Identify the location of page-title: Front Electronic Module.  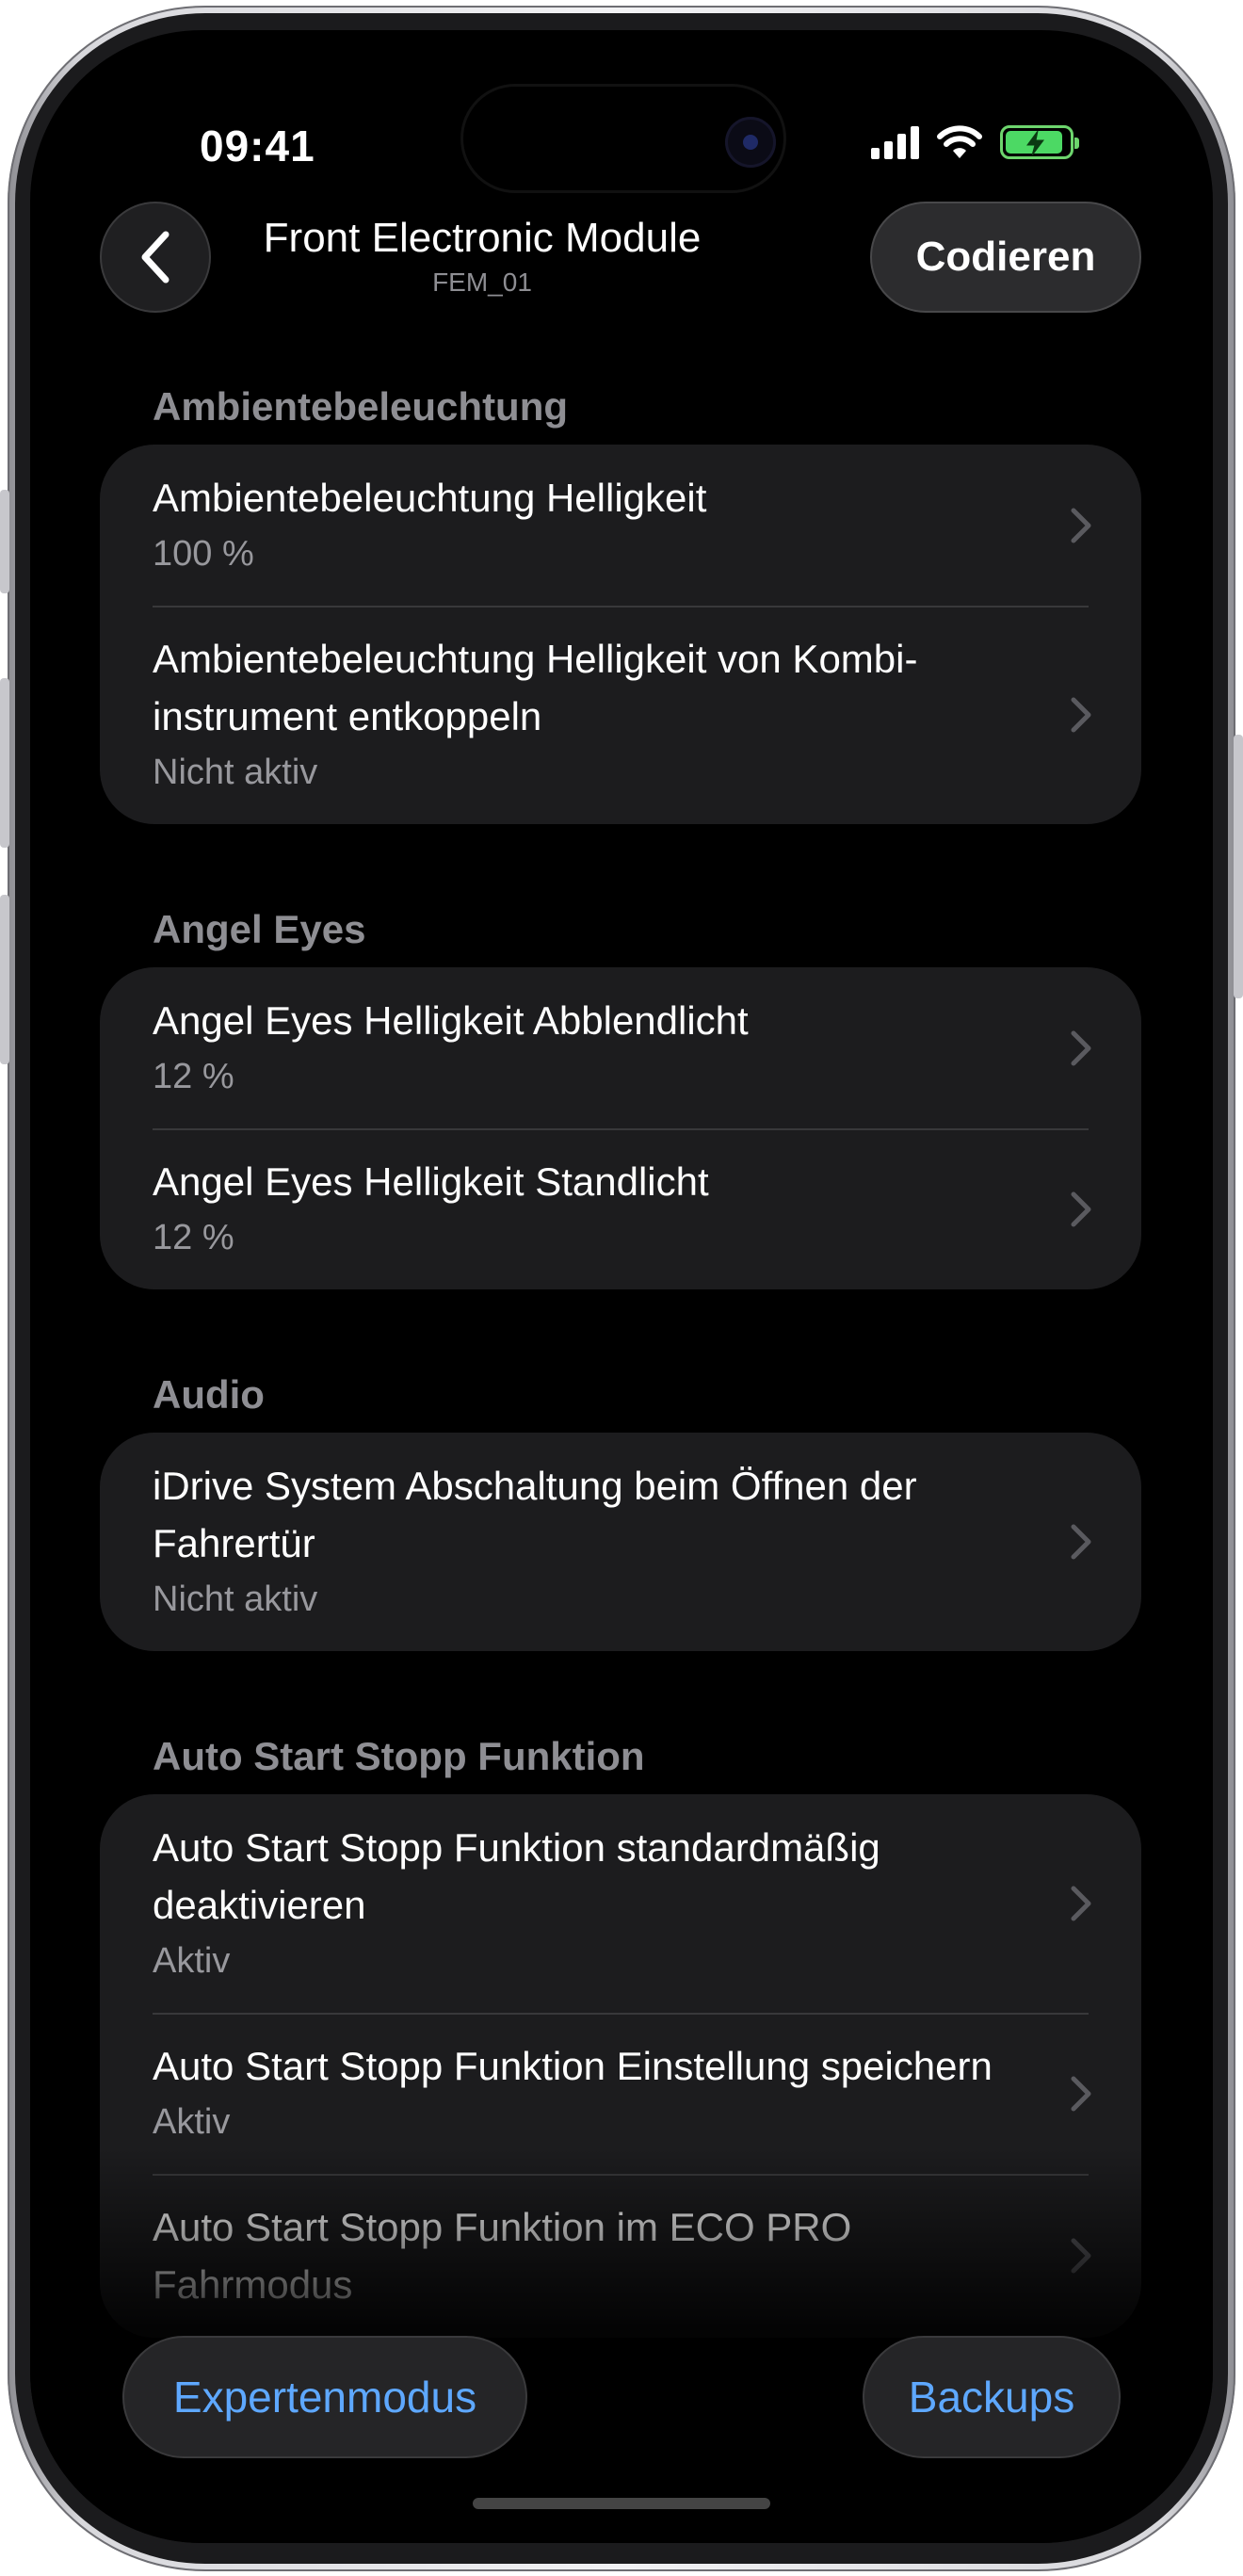
(483, 238).